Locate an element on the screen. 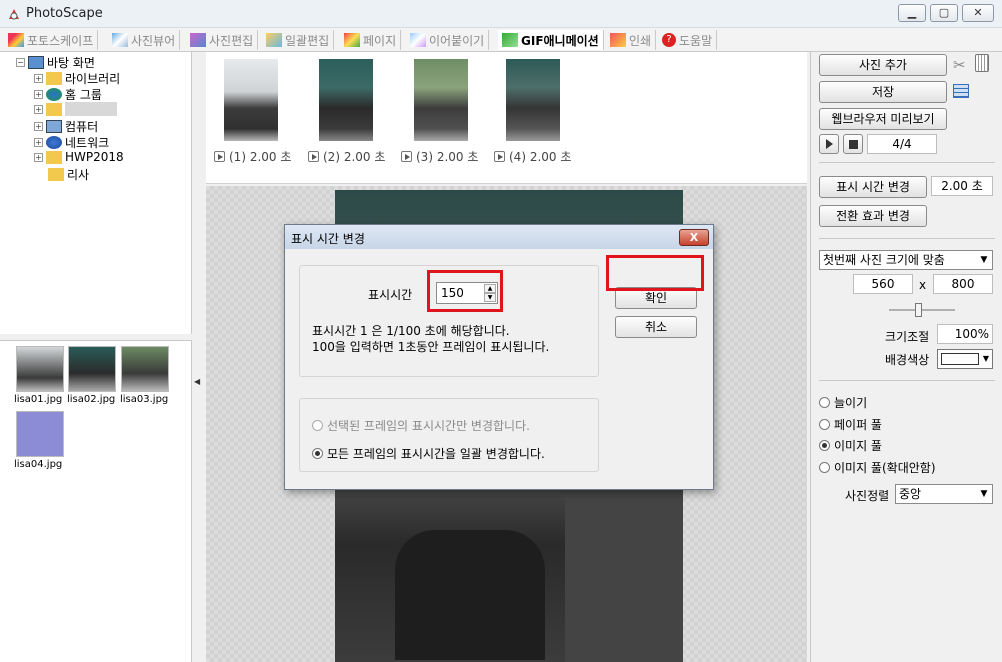 This screenshot has width=1002, height=662. homegroup-icon is located at coordinates (54, 94).